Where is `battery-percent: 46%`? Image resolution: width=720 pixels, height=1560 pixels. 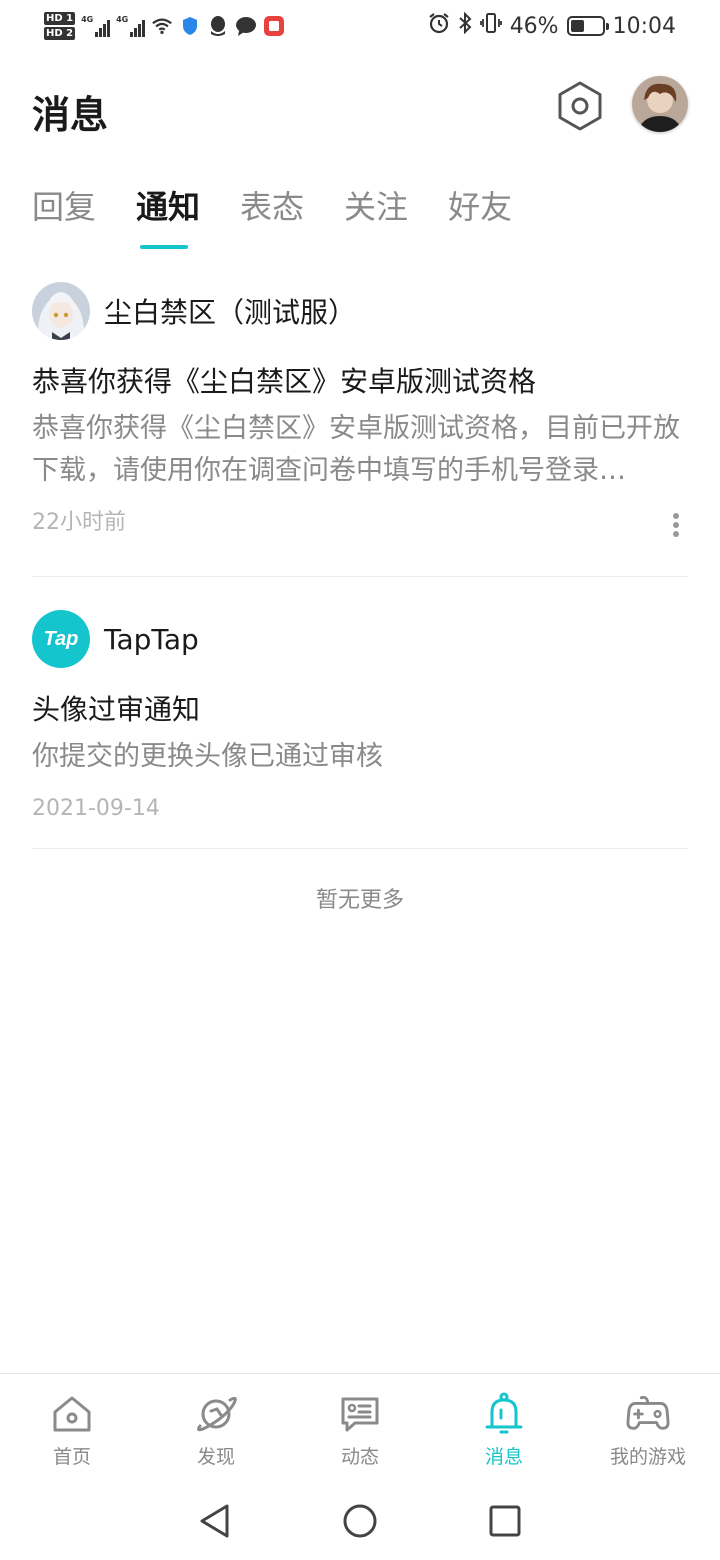
battery-percent: 46% is located at coordinates (534, 26).